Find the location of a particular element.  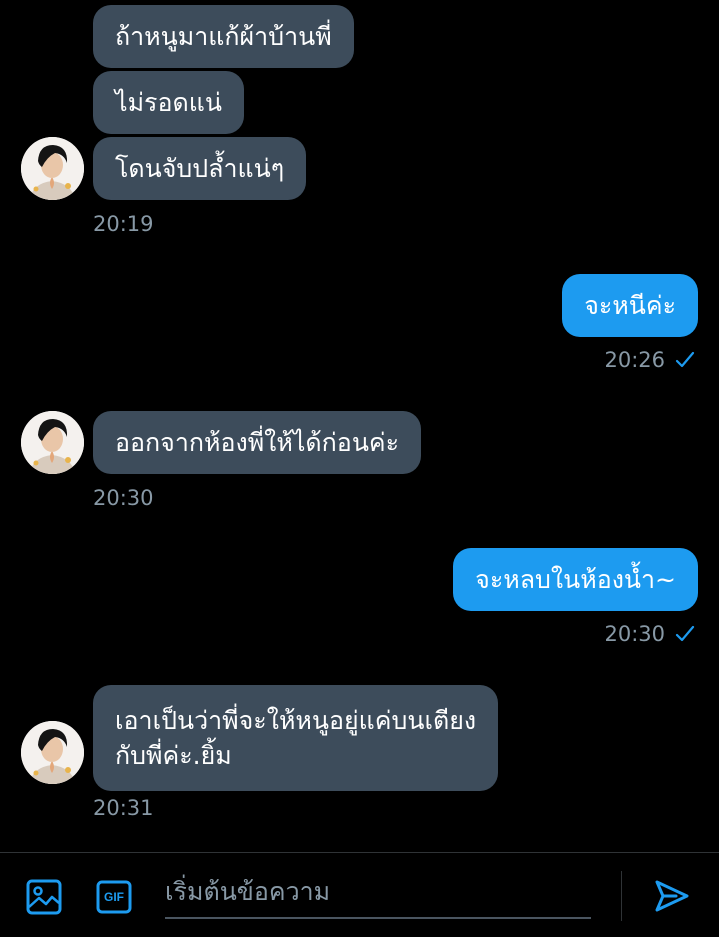

message-text: ไม่รอดแน่ is located at coordinates (168, 102).